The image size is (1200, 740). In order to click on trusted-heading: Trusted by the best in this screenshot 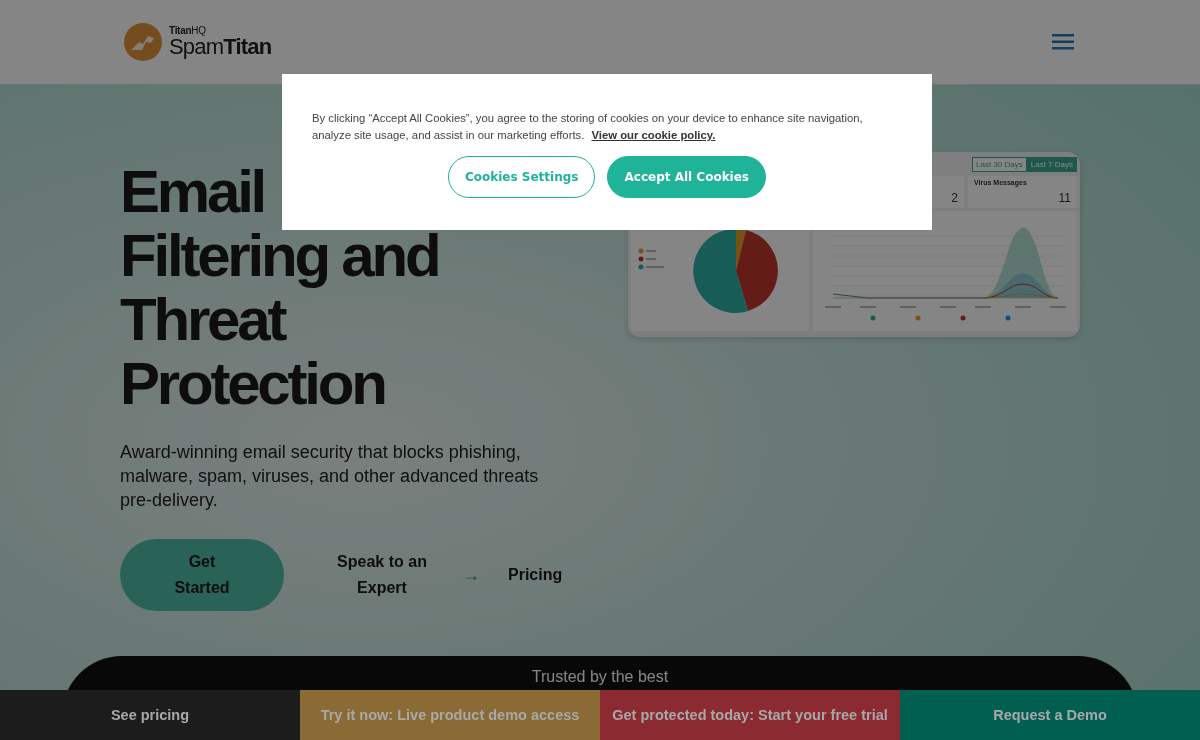, I will do `click(600, 677)`.